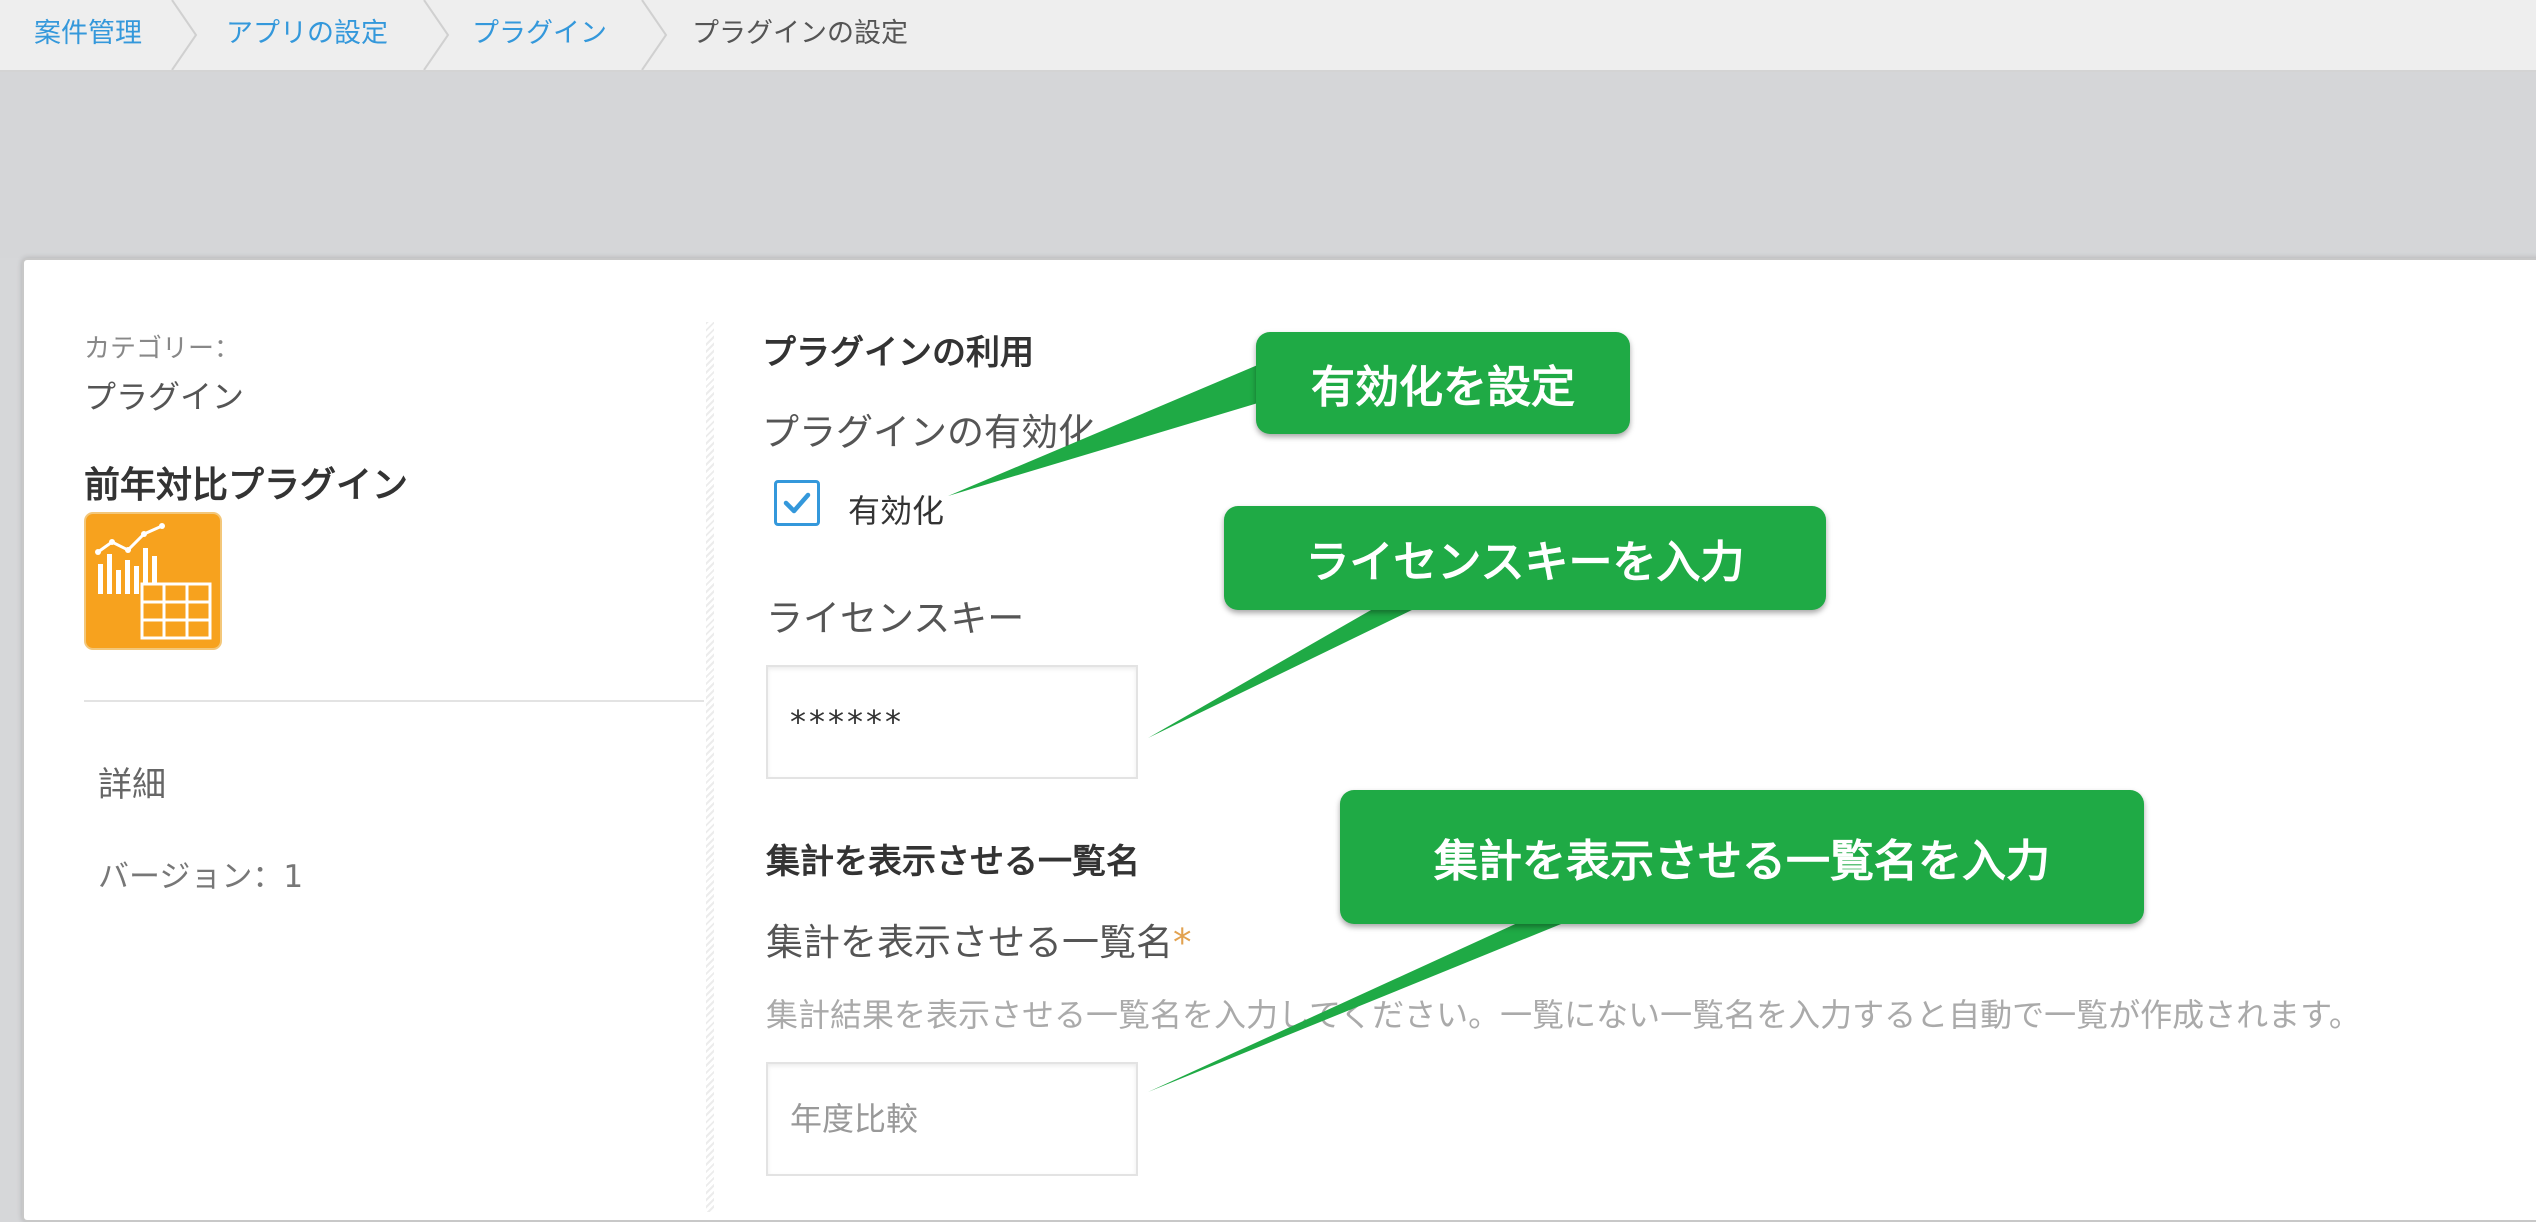  Describe the element at coordinates (1268, 36) in the screenshot. I see `breadcrumb: 案件管理 アプリの設定 プラグイン プラグインの設定` at that location.